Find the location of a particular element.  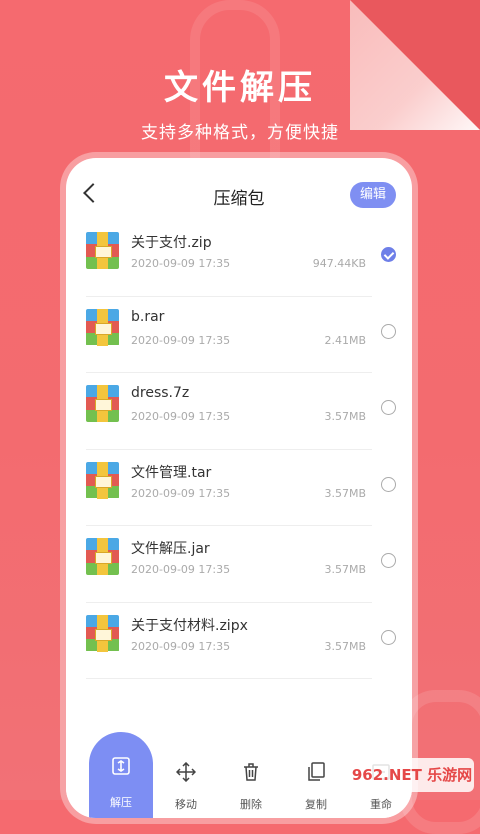

edit-button: 编辑 is located at coordinates (373, 195).